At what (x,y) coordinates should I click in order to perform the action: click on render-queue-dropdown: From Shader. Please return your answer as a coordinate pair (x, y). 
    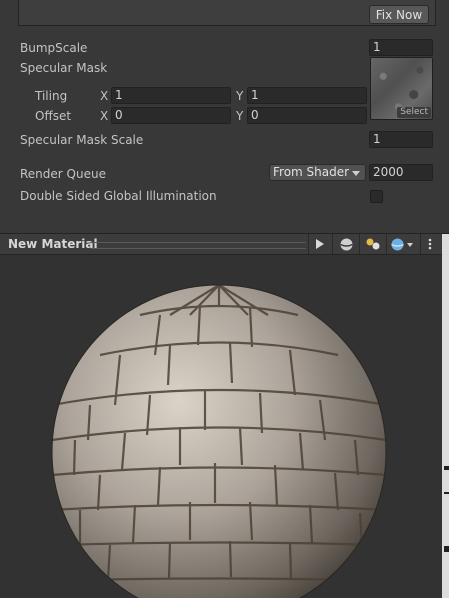
    Looking at the image, I should click on (317, 172).